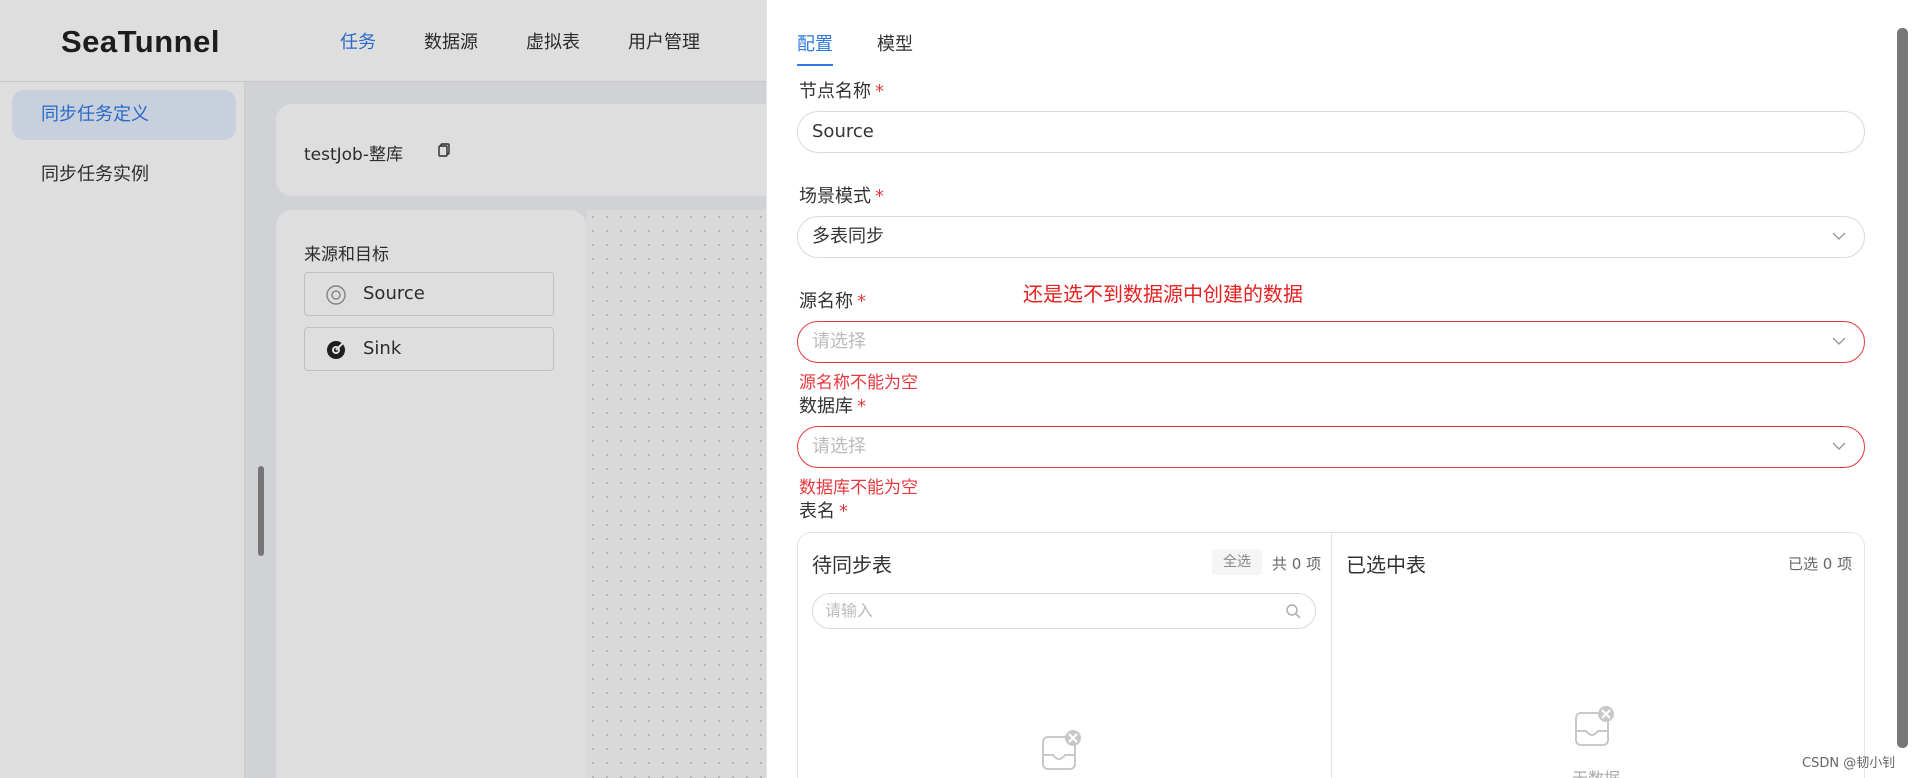 Image resolution: width=1916 pixels, height=778 pixels. I want to click on database-label: 数据库 *, so click(832, 406).